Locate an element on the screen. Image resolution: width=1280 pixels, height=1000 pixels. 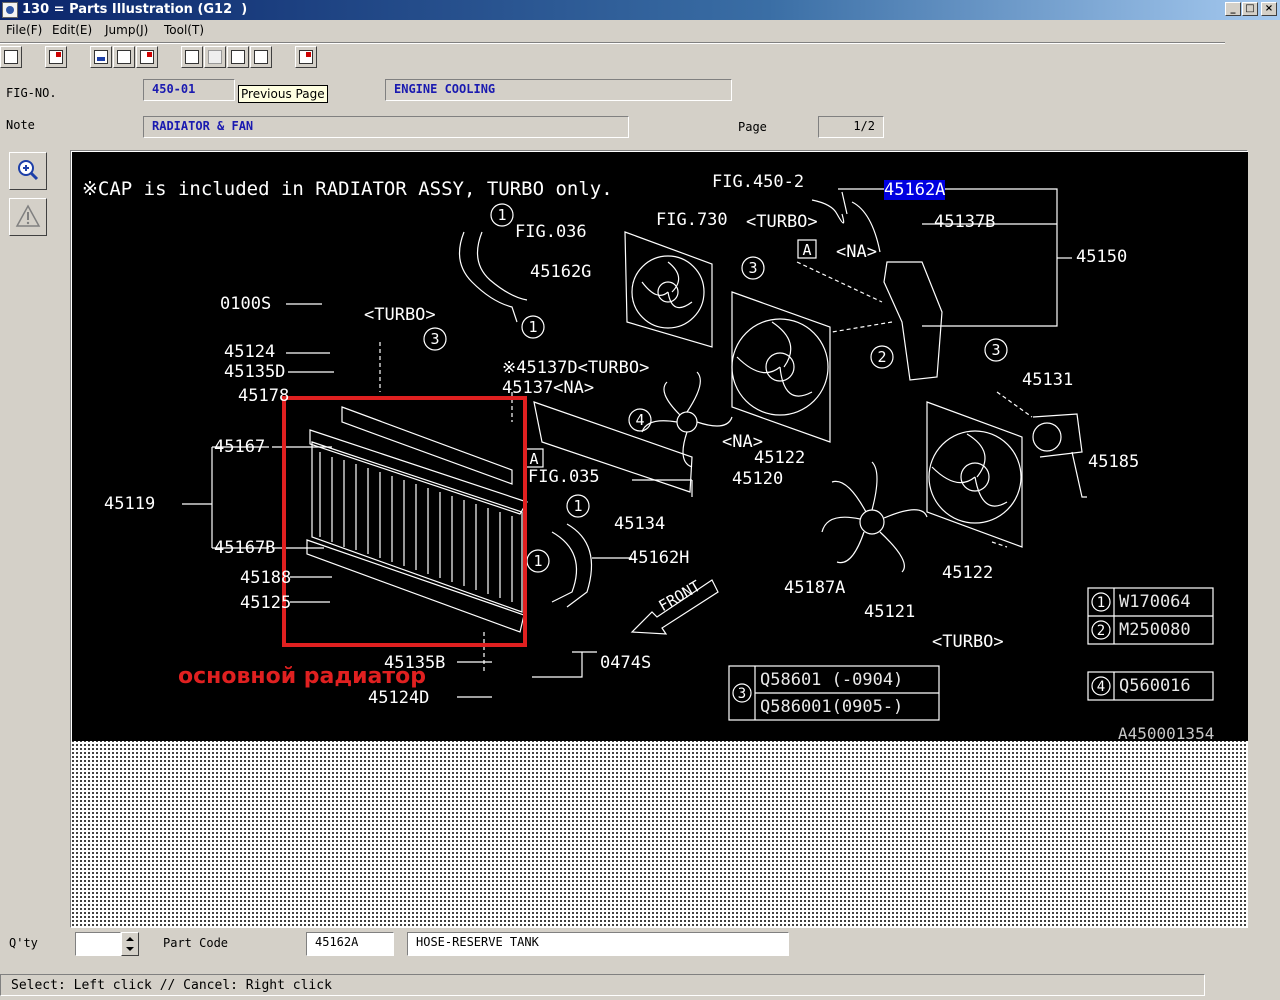
label-45122-top: 45122 is located at coordinates (779, 458).